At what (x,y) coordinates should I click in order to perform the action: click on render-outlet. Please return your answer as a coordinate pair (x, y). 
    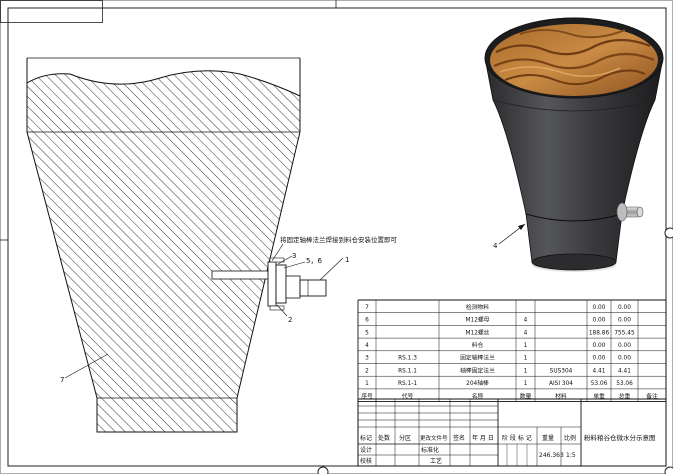
    Looking at the image, I should click on (574, 262).